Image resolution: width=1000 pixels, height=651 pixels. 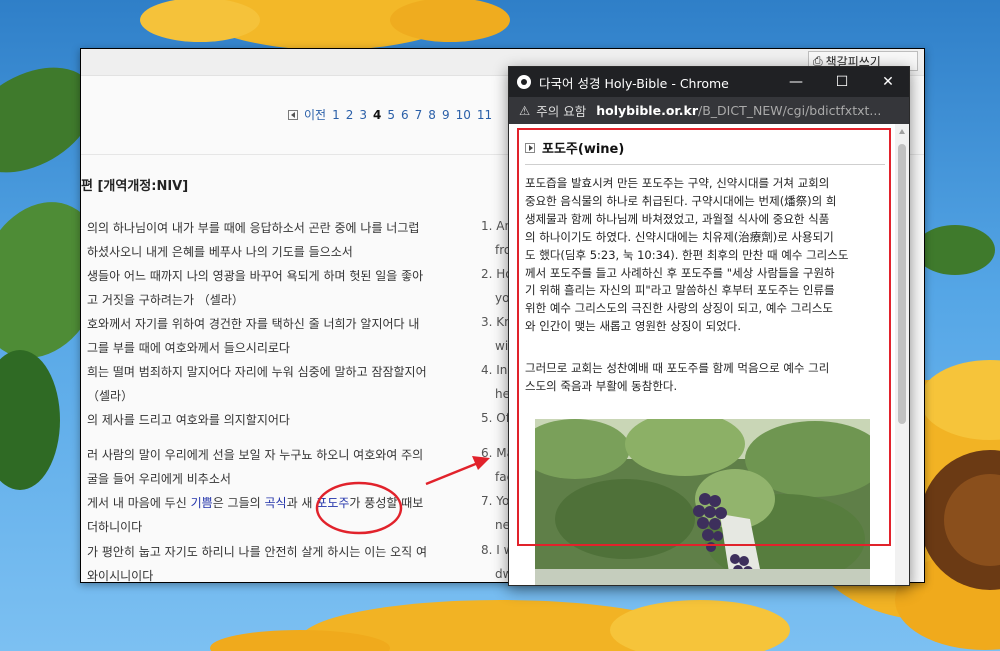 I want to click on close-icon: ✕, so click(x=887, y=82).